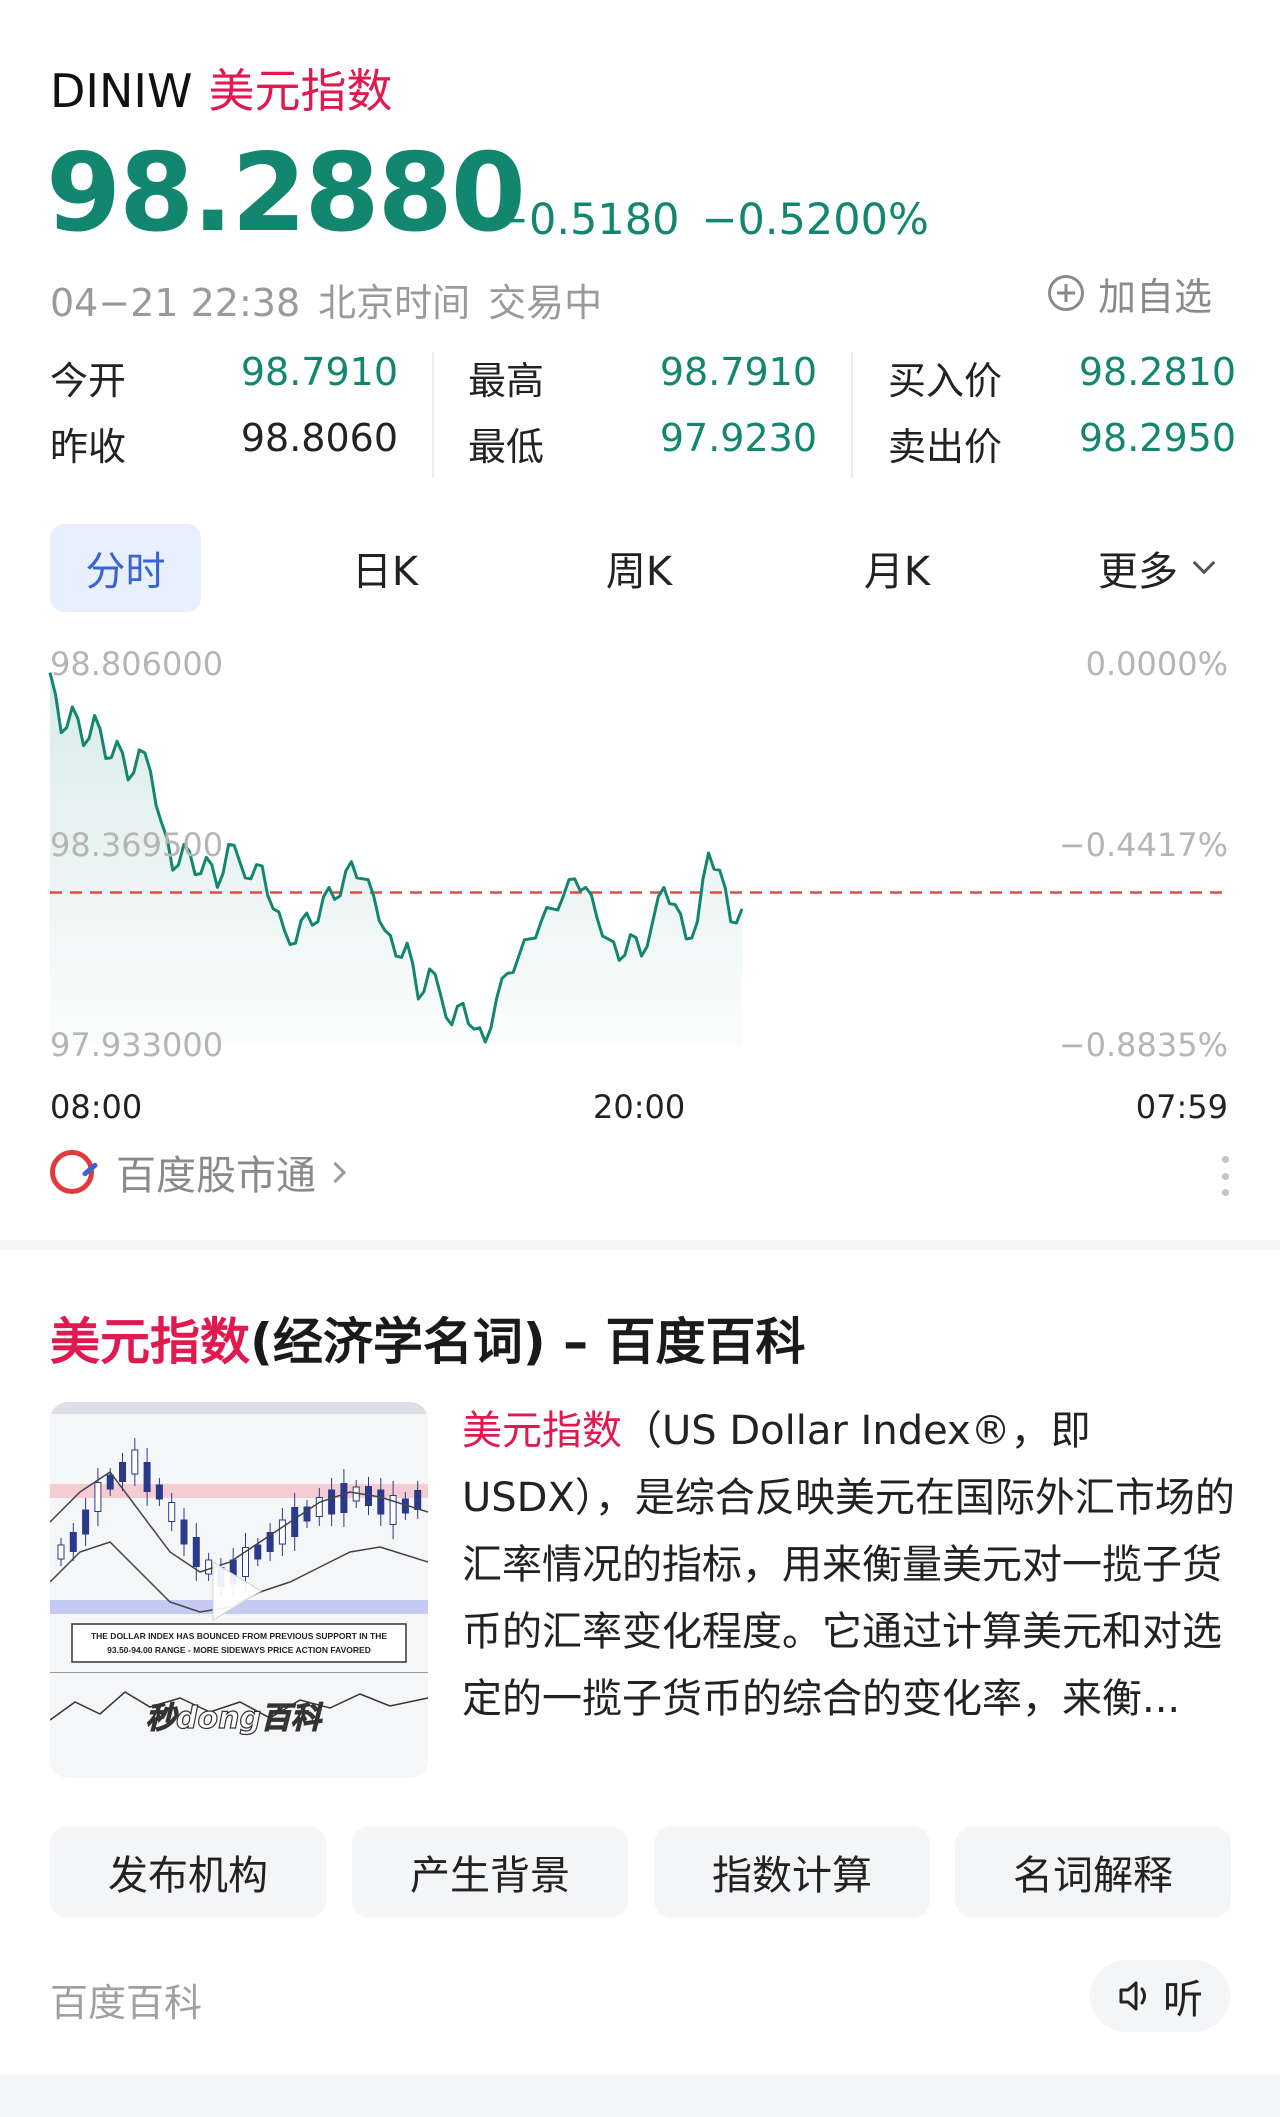 The image size is (1280, 2117). I want to click on tab-weekly-k: 周K, so click(639, 568).